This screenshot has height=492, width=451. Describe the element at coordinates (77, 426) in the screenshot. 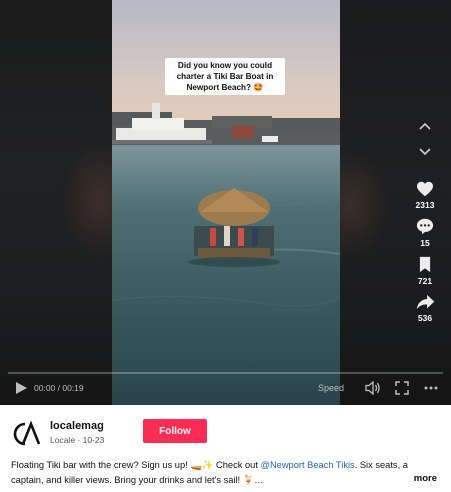

I see `username-link: localemag` at that location.